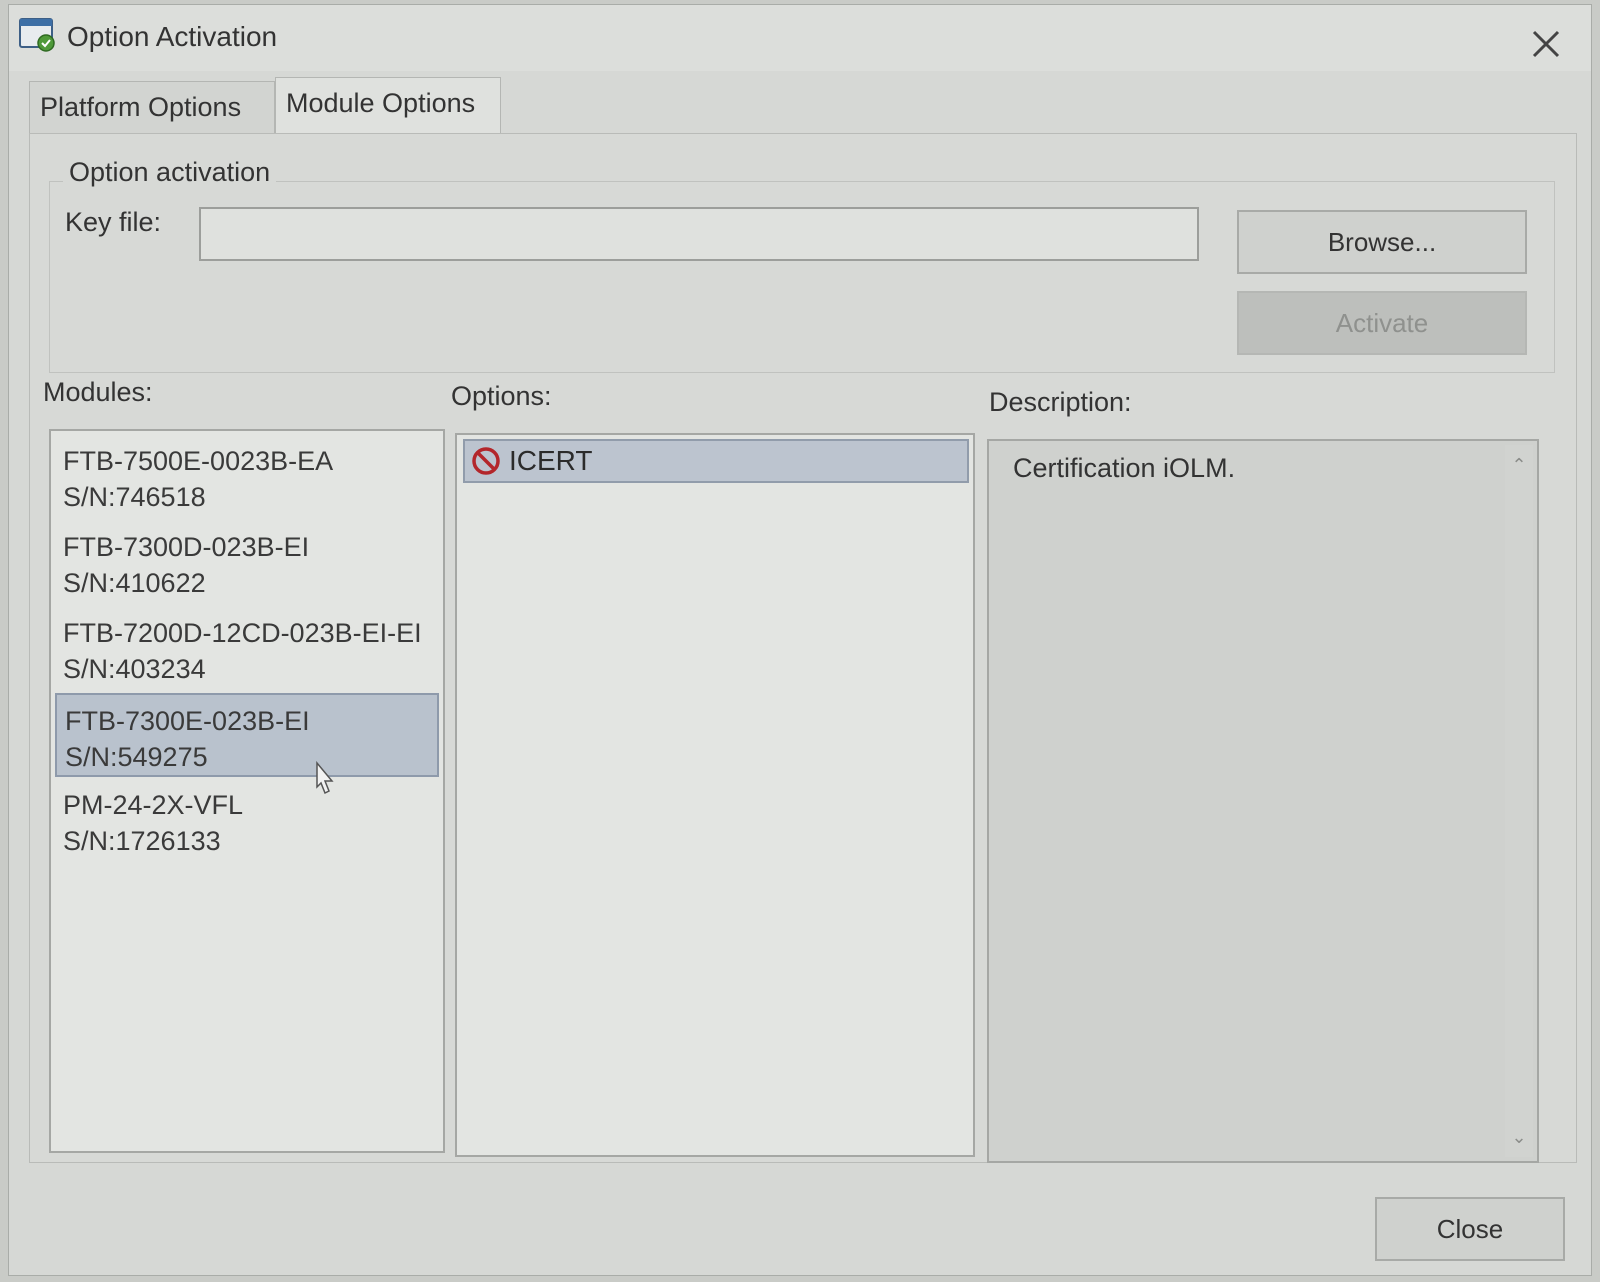 The height and width of the screenshot is (1282, 1600). Describe the element at coordinates (247, 821) in the screenshot. I see `list-item: PM-24-2X-VFL S/N:1726133` at that location.